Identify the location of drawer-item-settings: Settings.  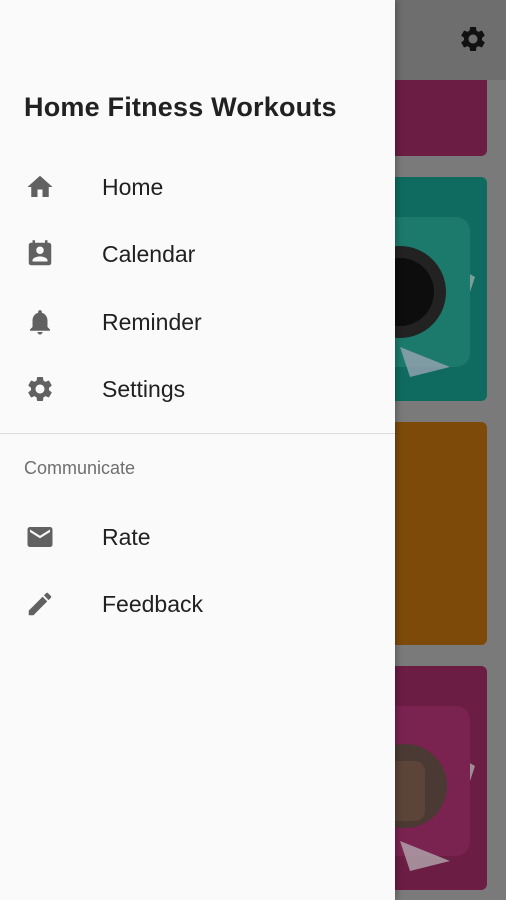
(197, 389).